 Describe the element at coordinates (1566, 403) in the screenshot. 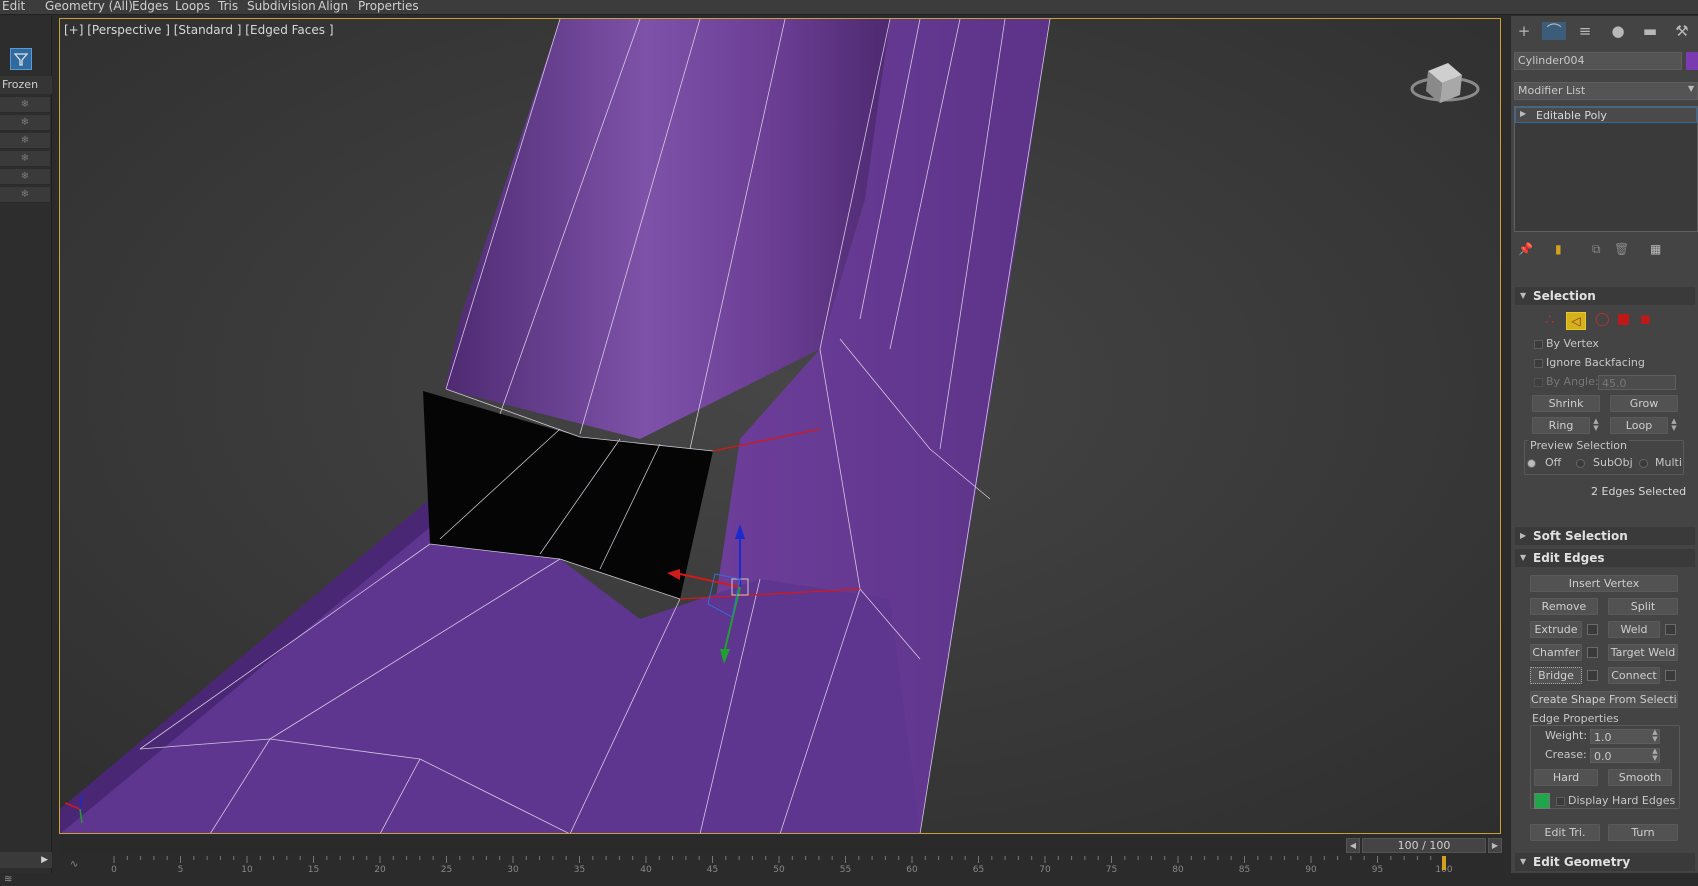

I see `shrink-button: Shrink` at that location.